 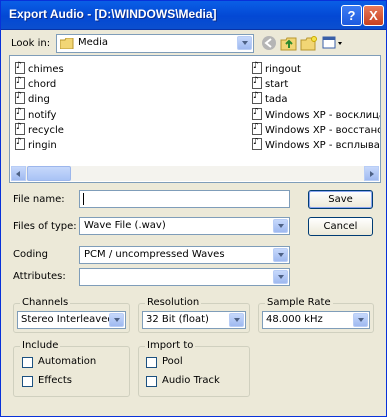 I want to click on resolution-legend: Resolution, so click(x=173, y=302).